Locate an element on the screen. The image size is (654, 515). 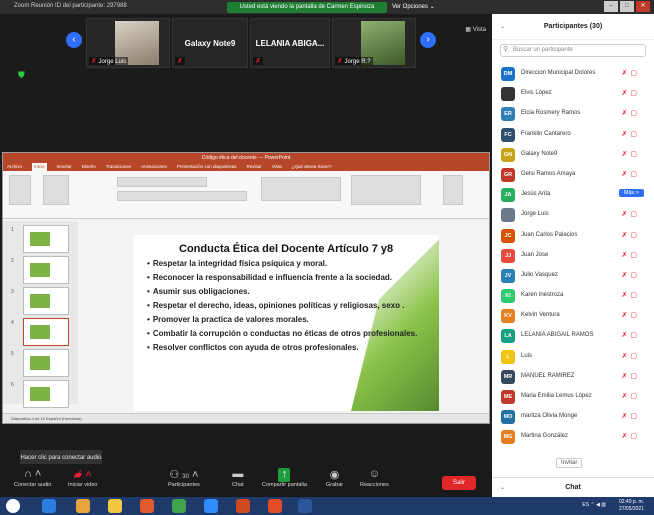
participant-row: MR MANUEL RAMIREZ ✗▢ is located at coordinates (573, 377).